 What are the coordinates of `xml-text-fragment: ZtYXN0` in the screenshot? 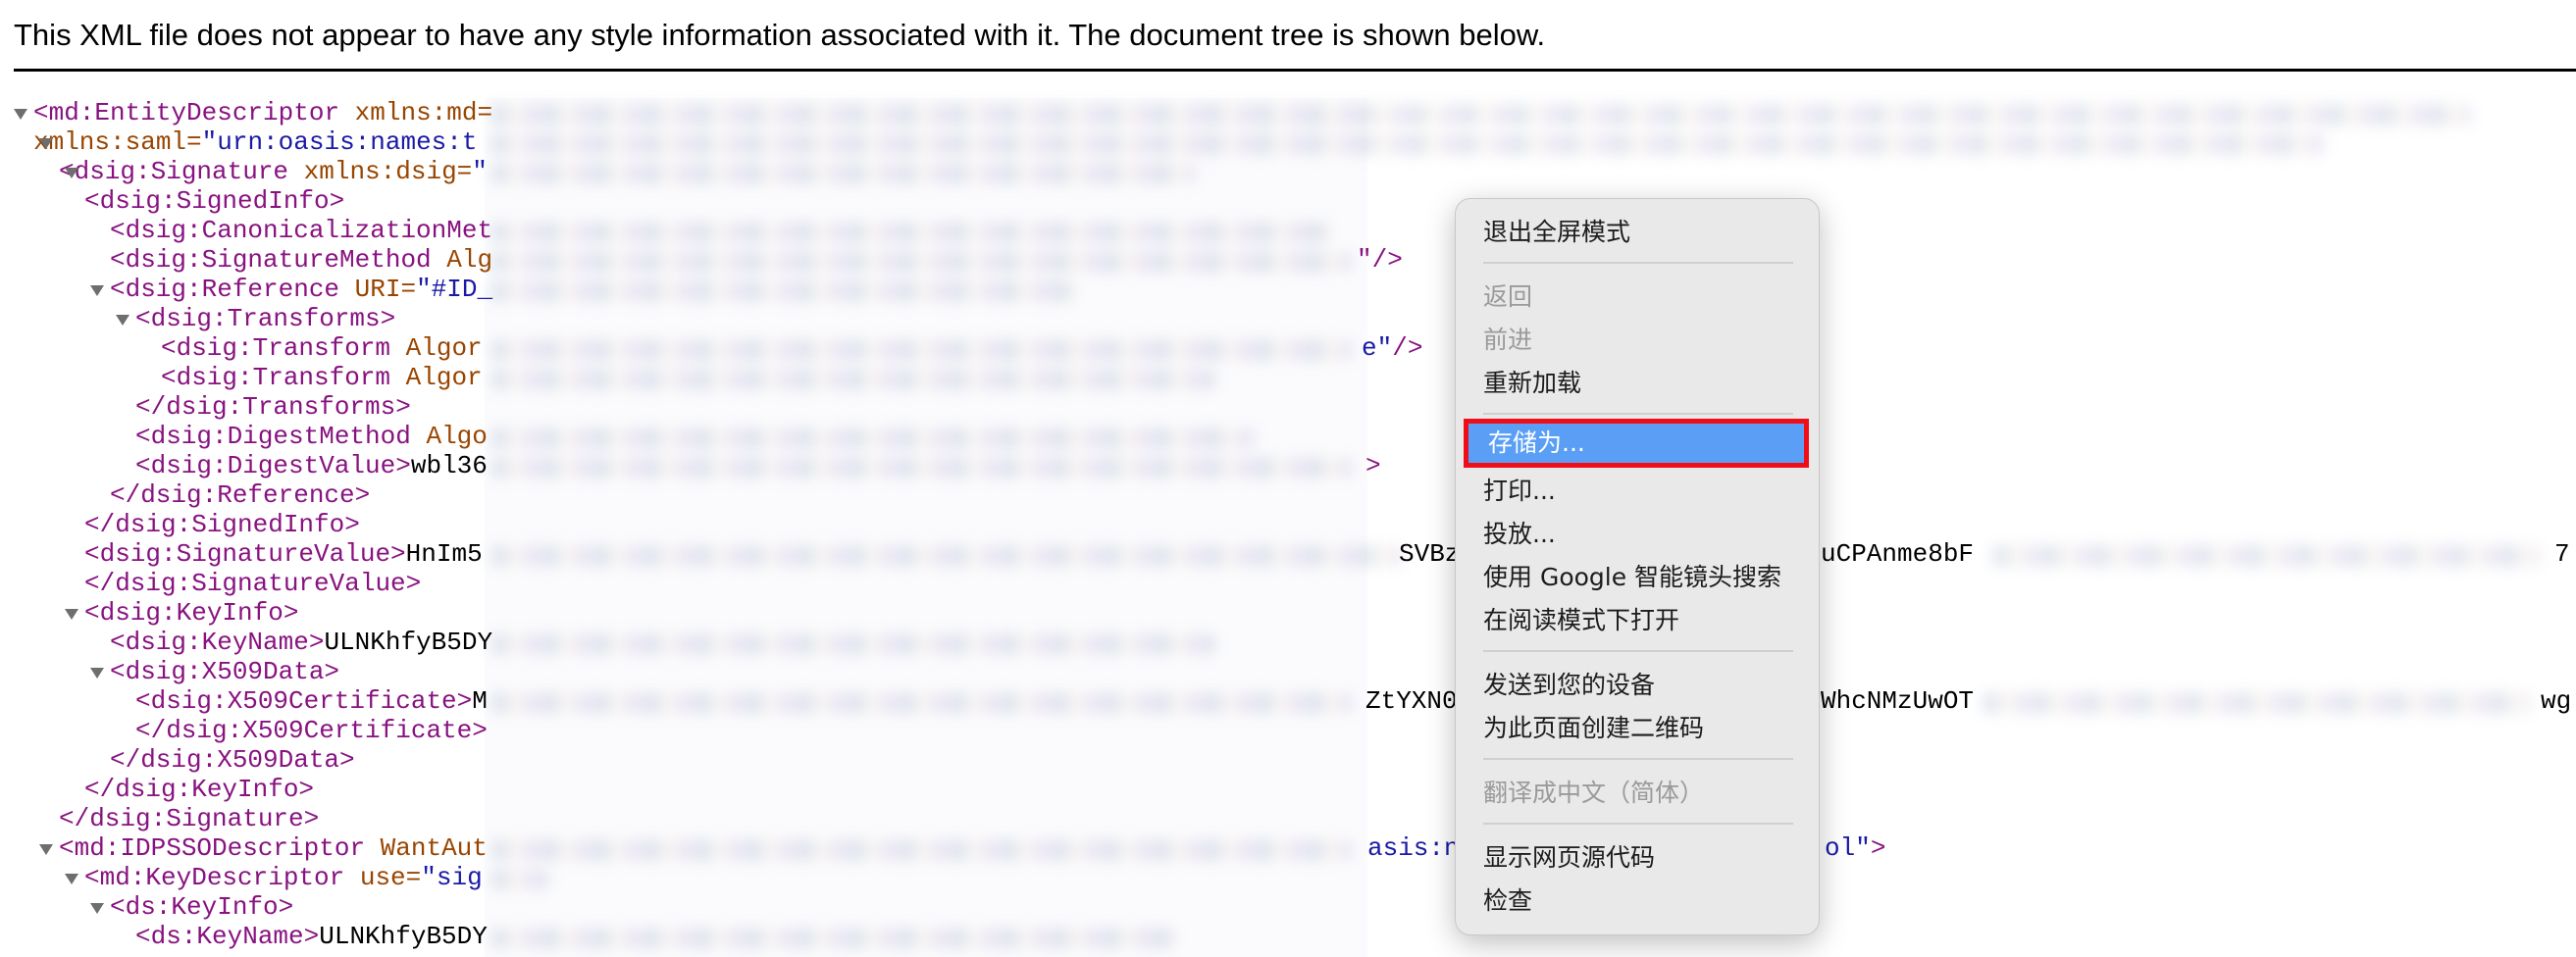 It's located at (1411, 701).